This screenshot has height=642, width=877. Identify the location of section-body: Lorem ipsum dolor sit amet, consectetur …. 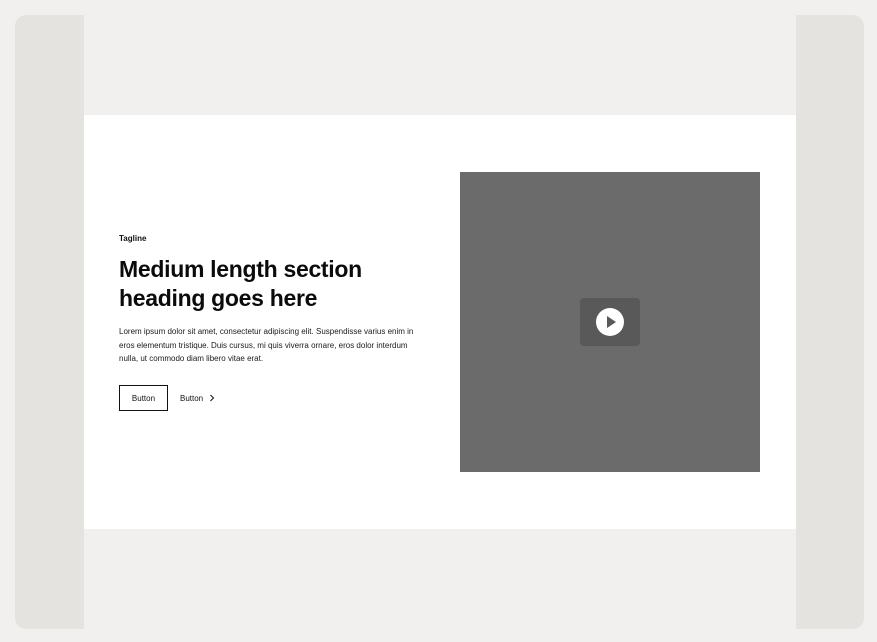
(266, 345).